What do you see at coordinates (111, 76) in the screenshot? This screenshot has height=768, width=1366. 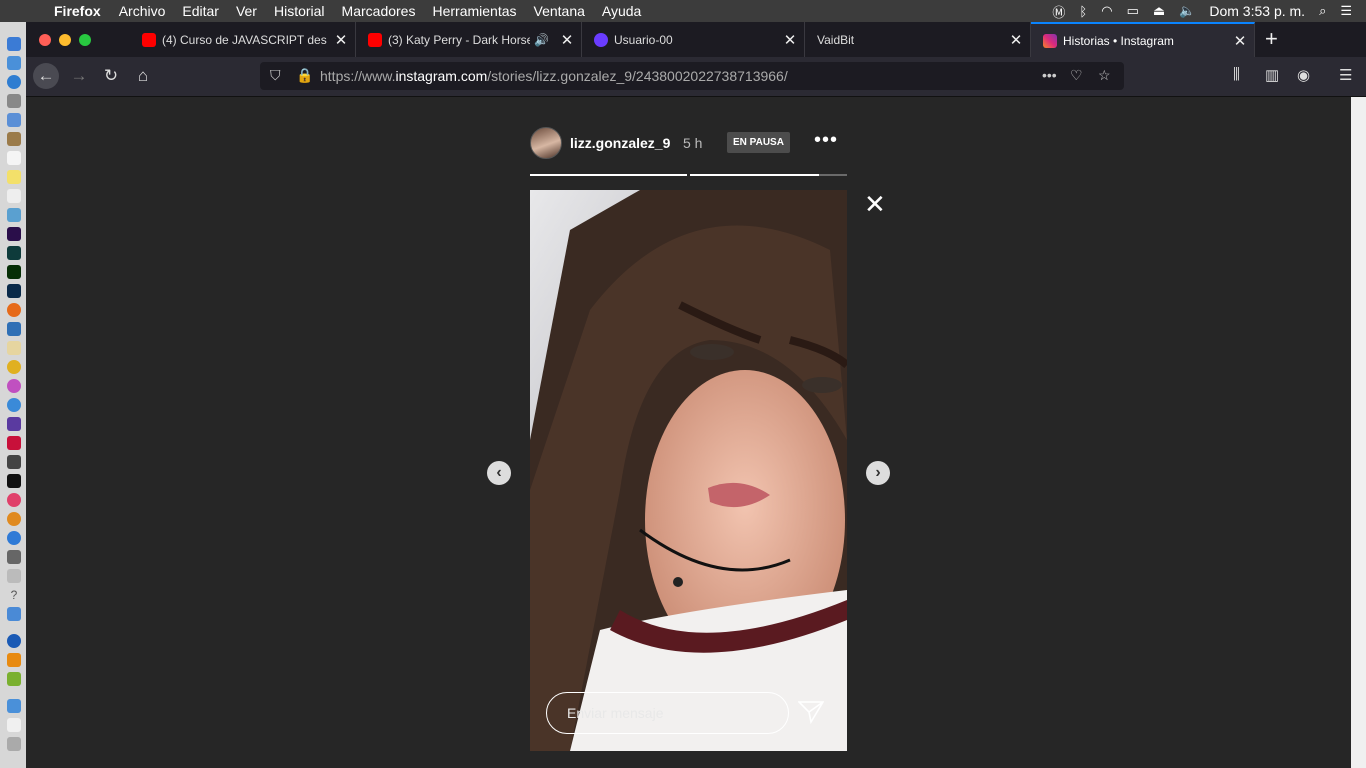 I see `reload-button: ↻` at bounding box center [111, 76].